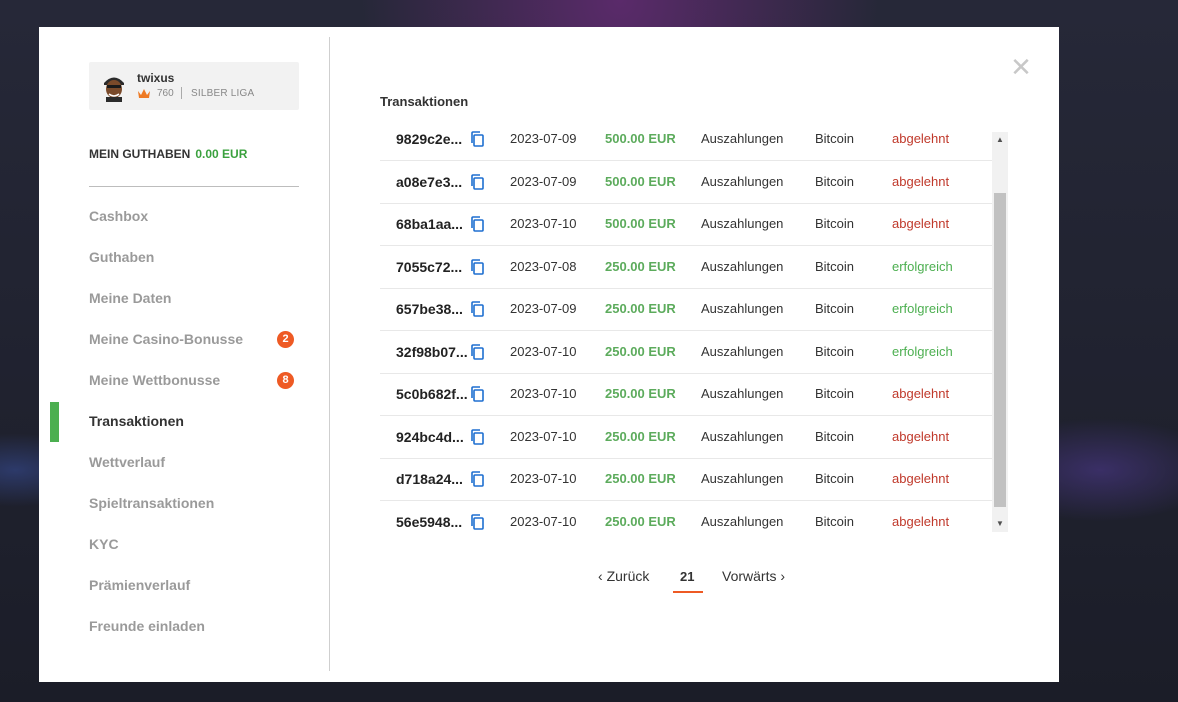  What do you see at coordinates (154, 380) in the screenshot?
I see `sidebar-item-wettbonusse: Meine Wettbonusse` at bounding box center [154, 380].